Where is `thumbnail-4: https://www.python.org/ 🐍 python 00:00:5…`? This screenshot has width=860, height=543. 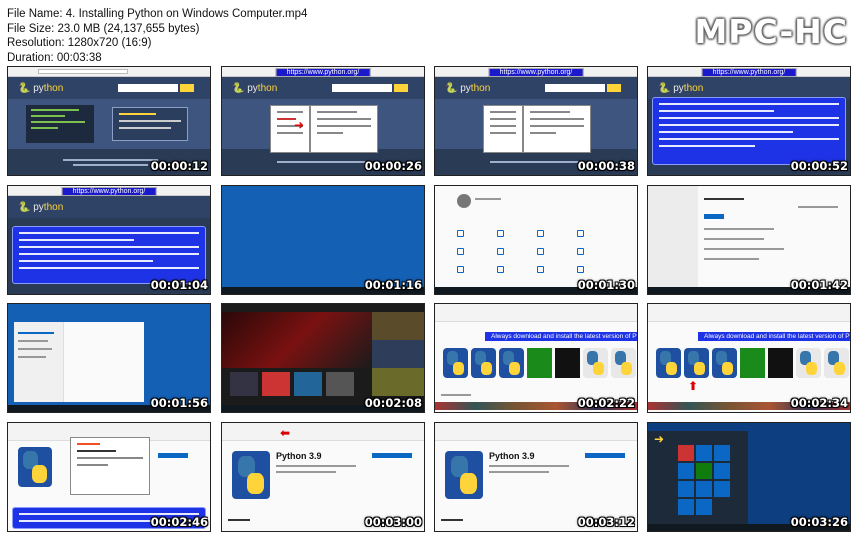 thumbnail-4: https://www.python.org/ 🐍 python 00:00:5… is located at coordinates (749, 121).